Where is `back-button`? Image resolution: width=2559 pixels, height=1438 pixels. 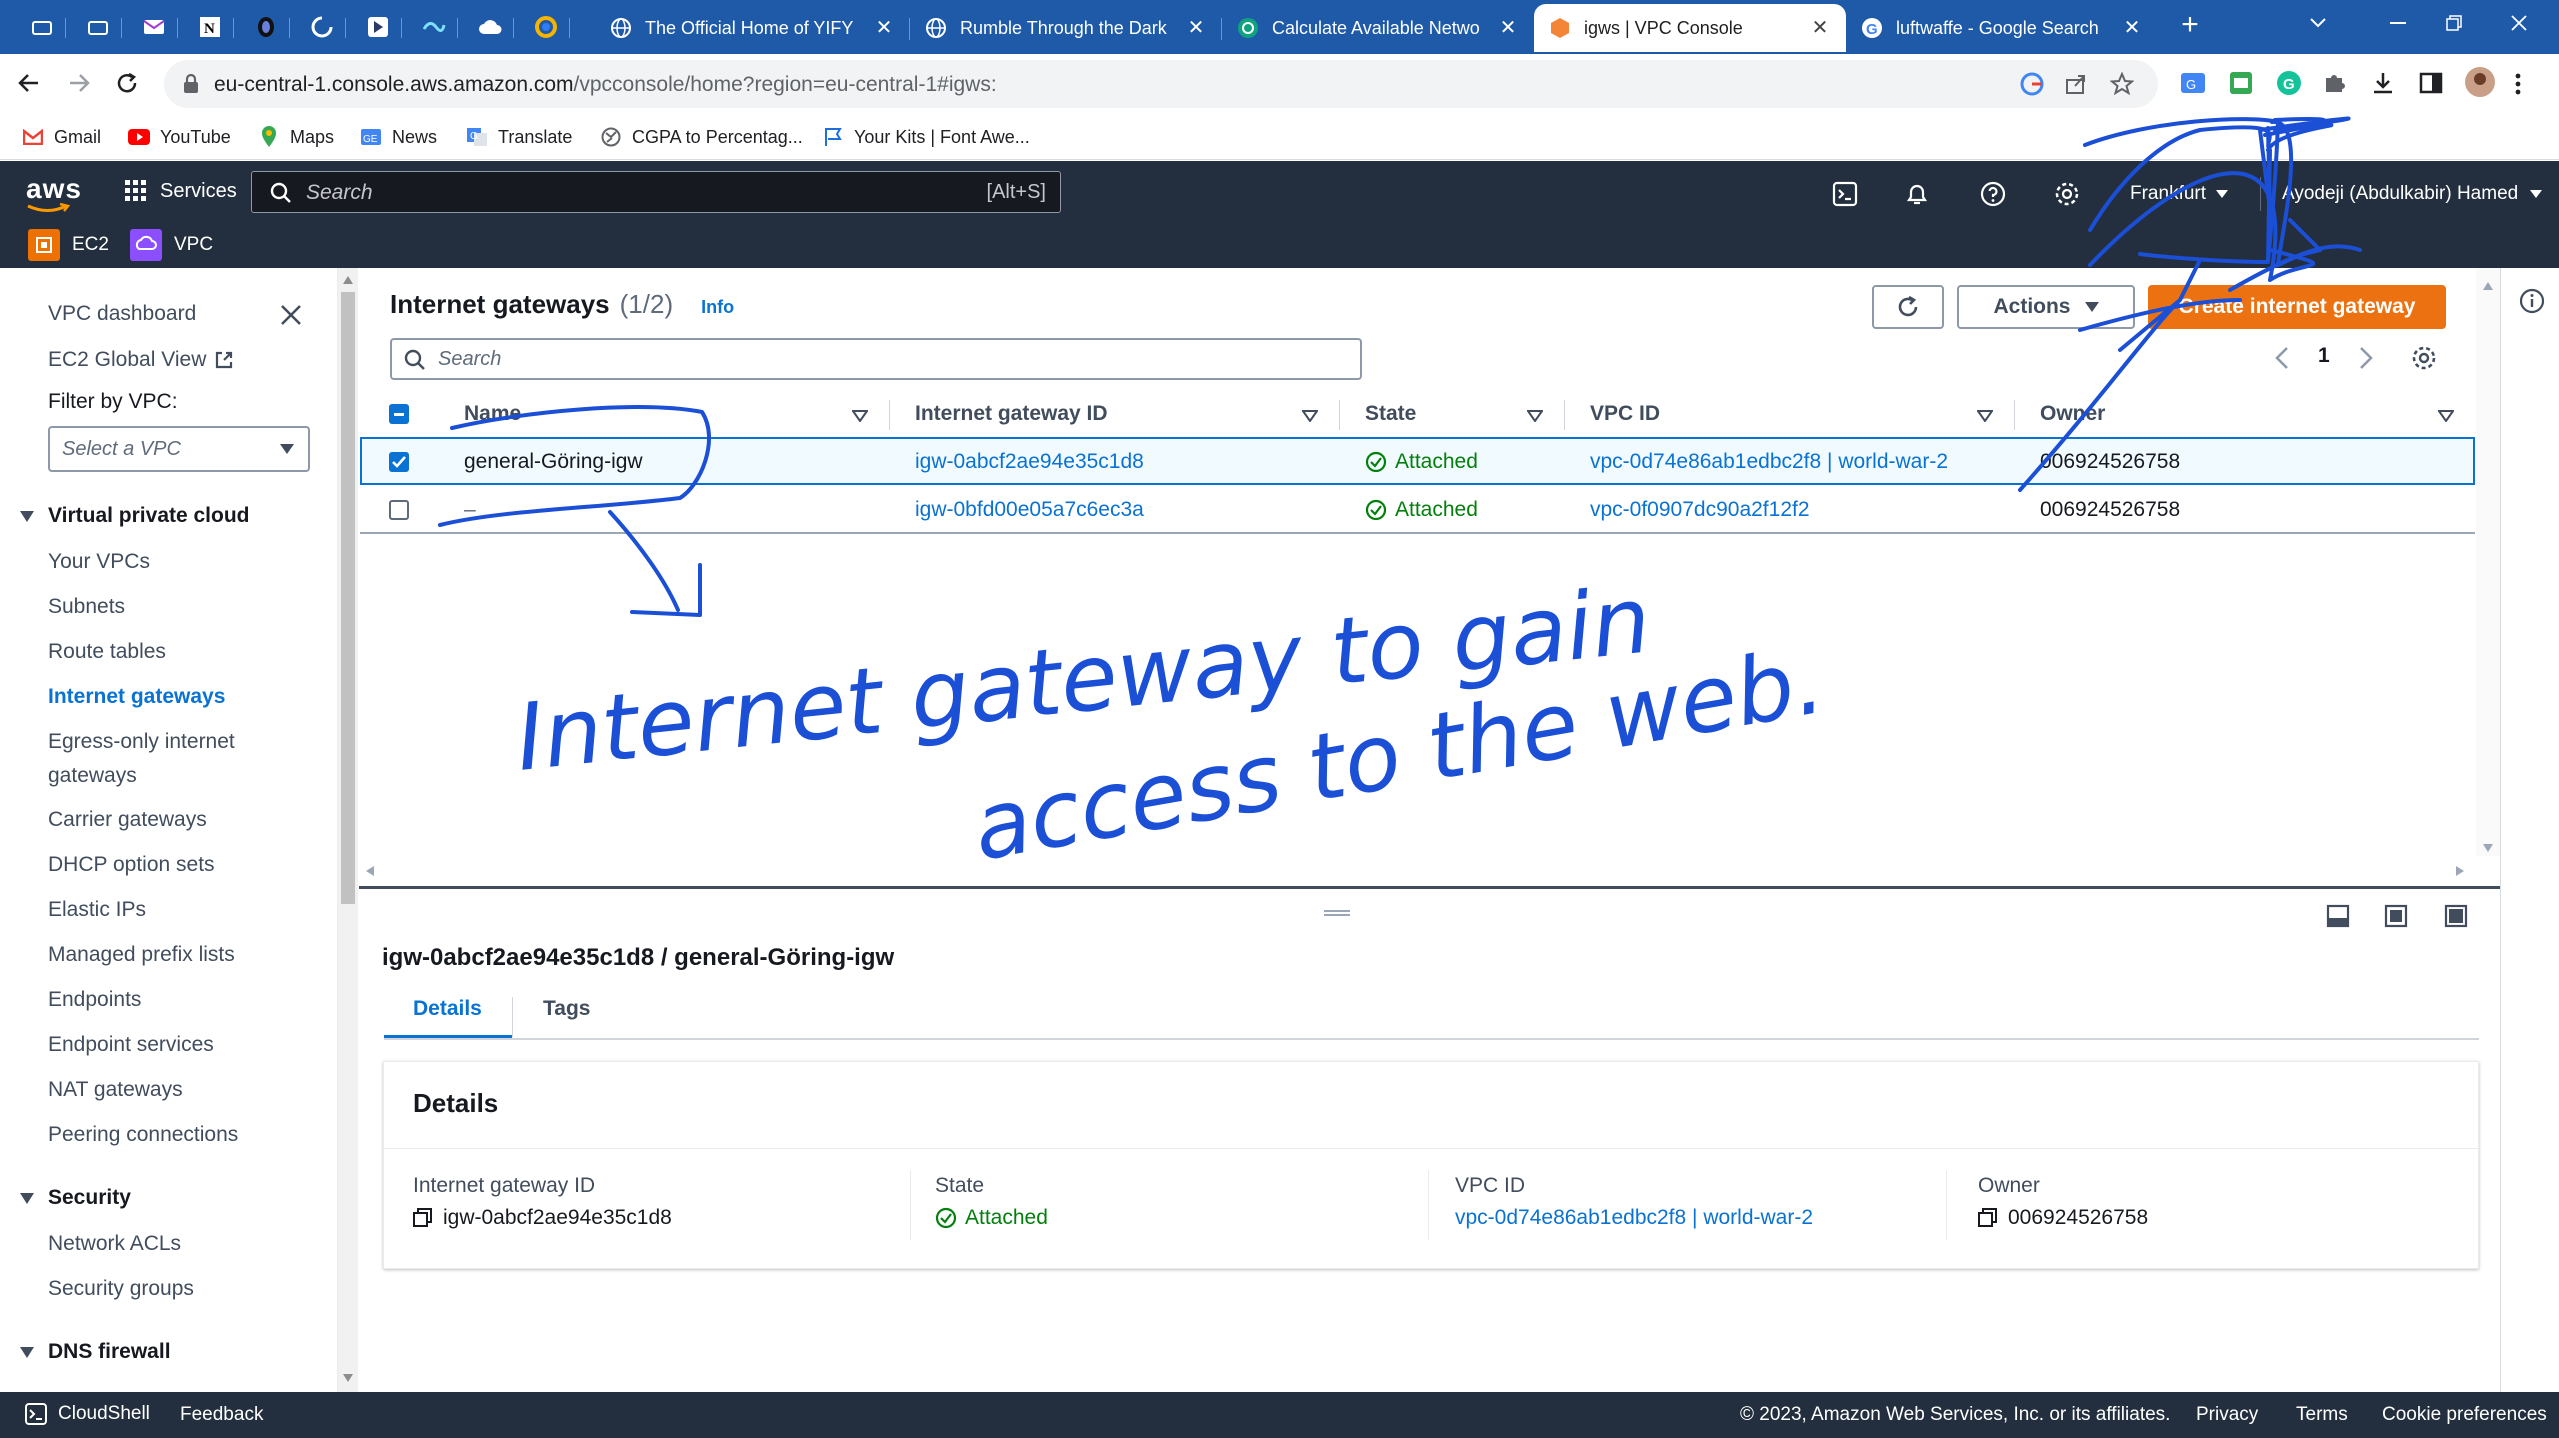 back-button is located at coordinates (29, 83).